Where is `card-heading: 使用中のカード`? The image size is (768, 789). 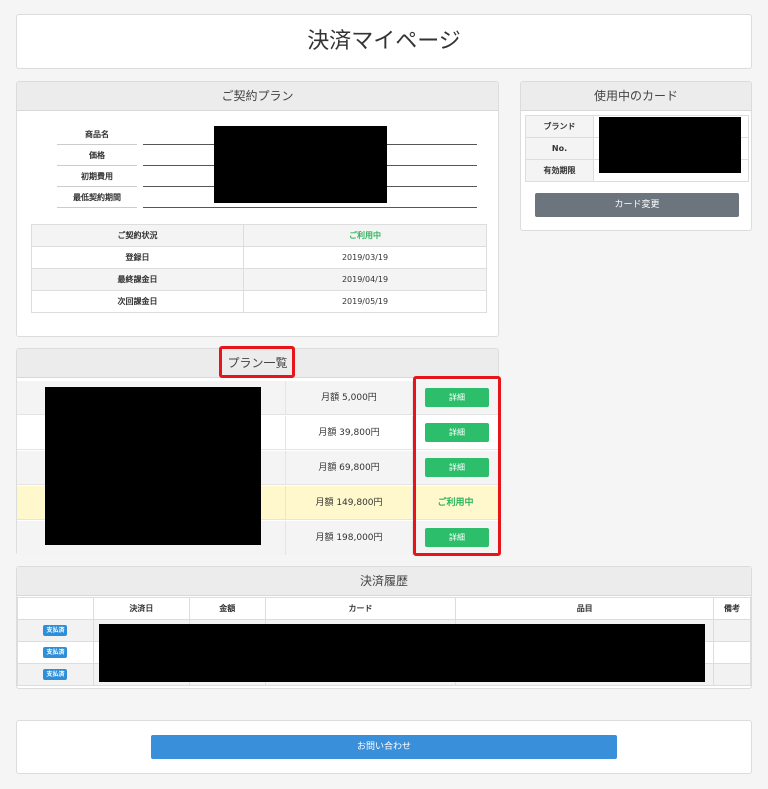 card-heading: 使用中のカード is located at coordinates (636, 96).